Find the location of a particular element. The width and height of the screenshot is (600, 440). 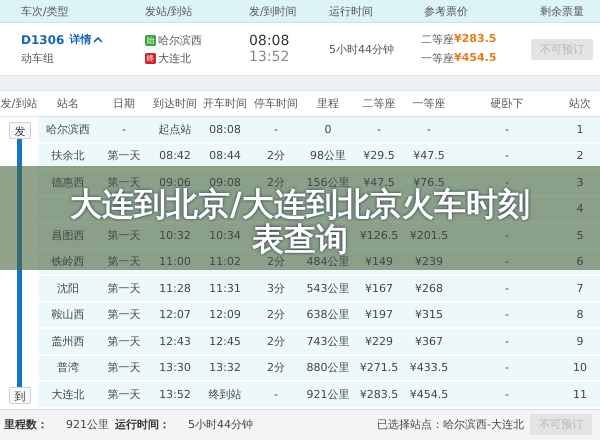

table-cell-text: ¥167 is located at coordinates (379, 288).